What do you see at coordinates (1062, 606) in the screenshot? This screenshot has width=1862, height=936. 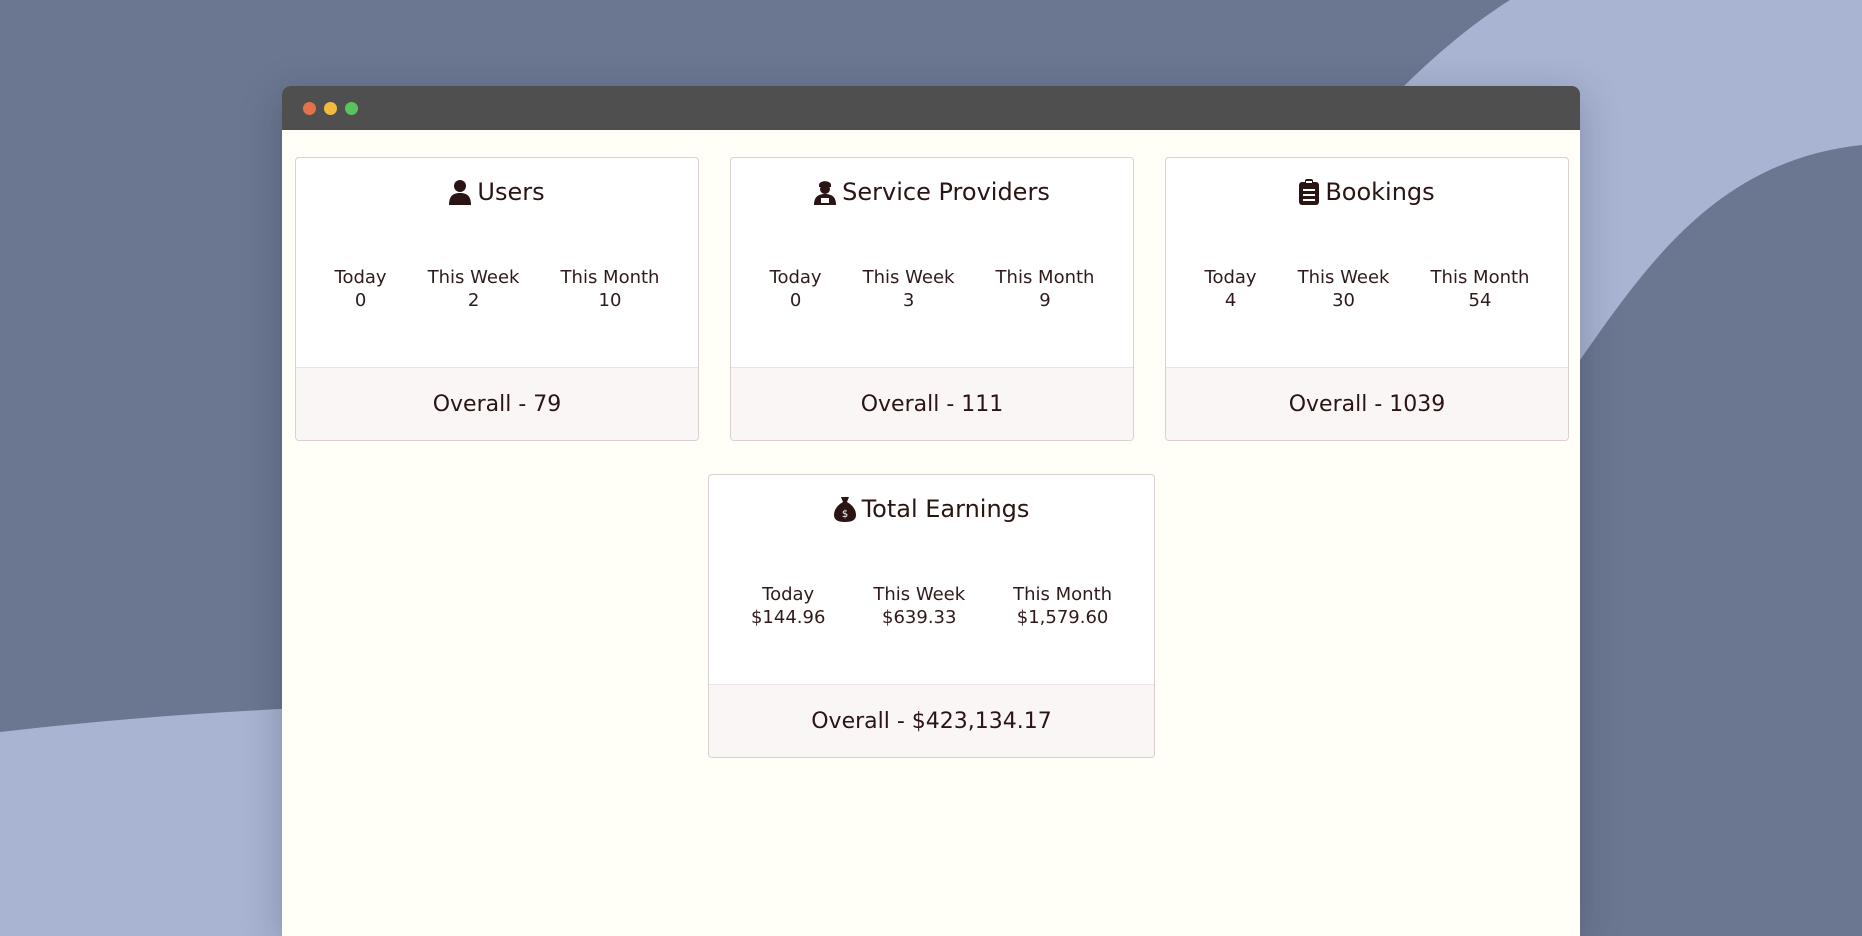 I see `stat-this-month: This Month $1,579.60` at bounding box center [1062, 606].